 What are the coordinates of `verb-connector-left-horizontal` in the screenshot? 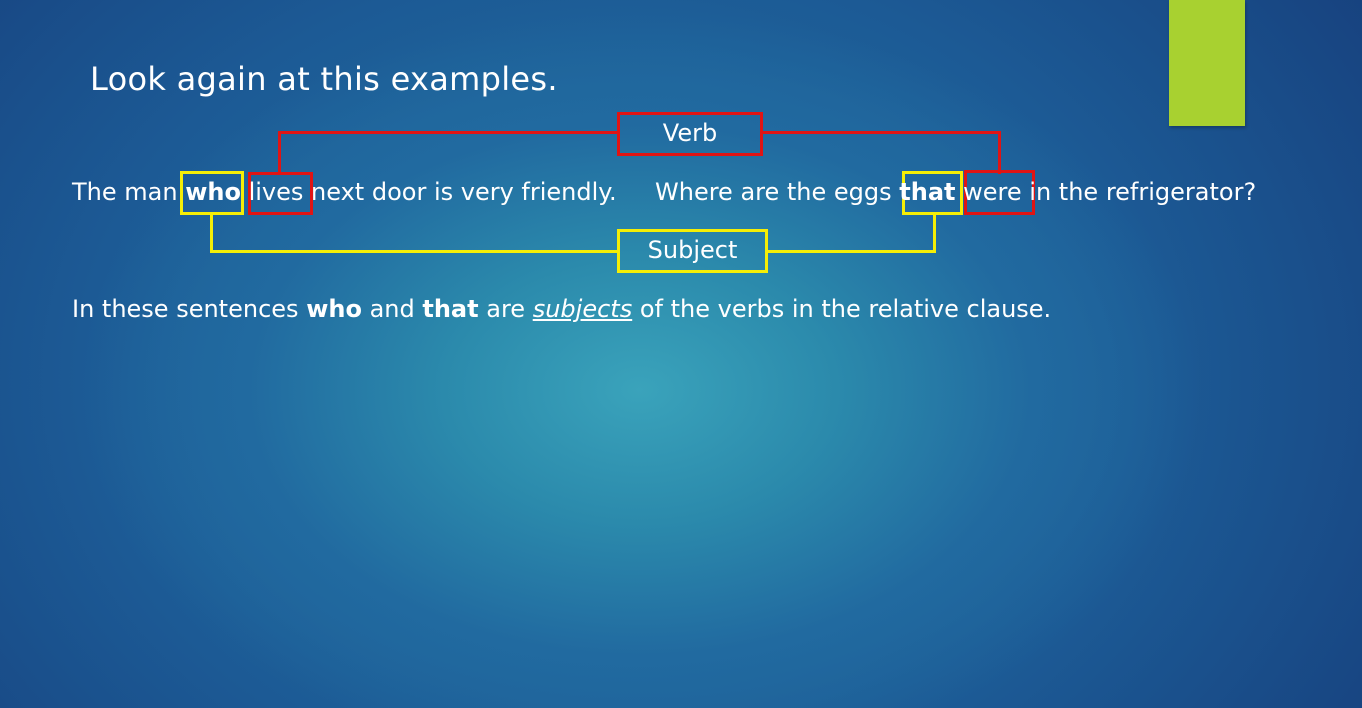 It's located at (448, 132).